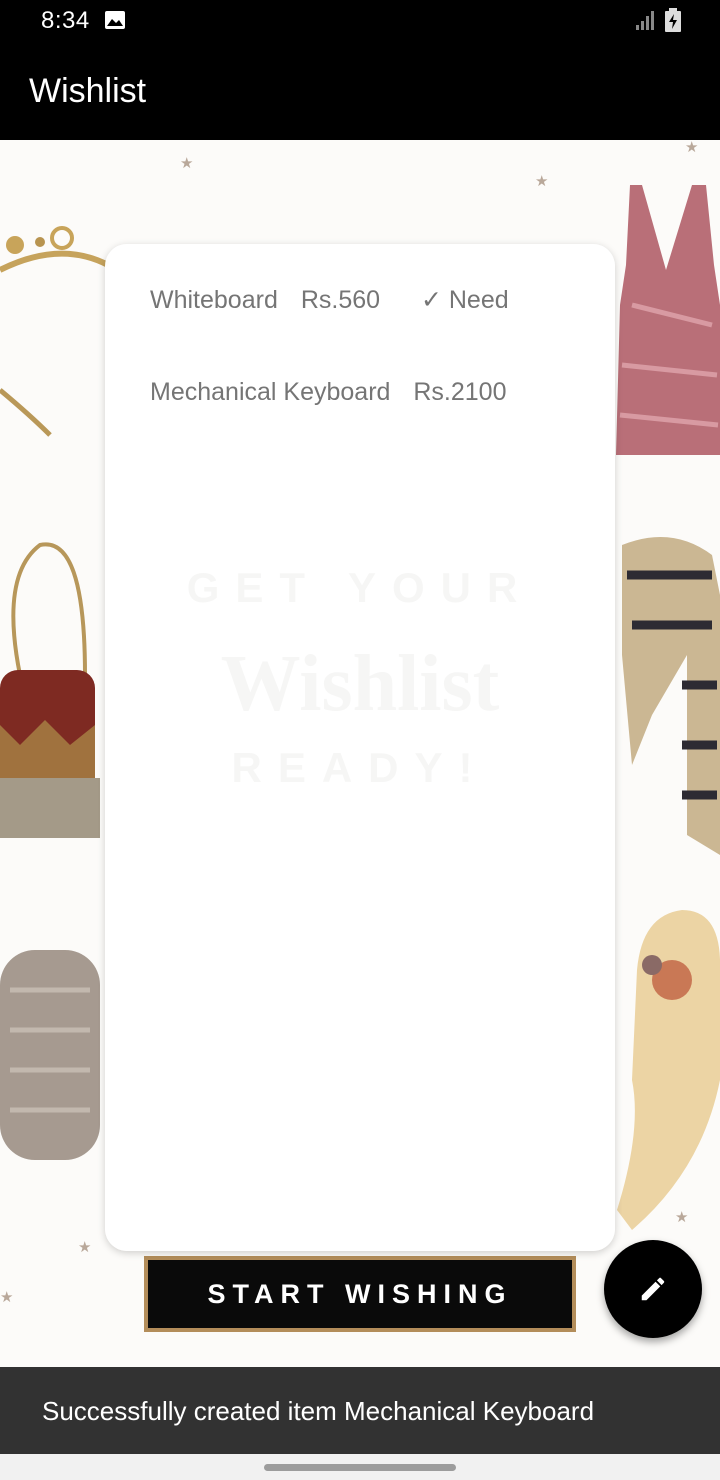  I want to click on headband-image, so click(55, 331).